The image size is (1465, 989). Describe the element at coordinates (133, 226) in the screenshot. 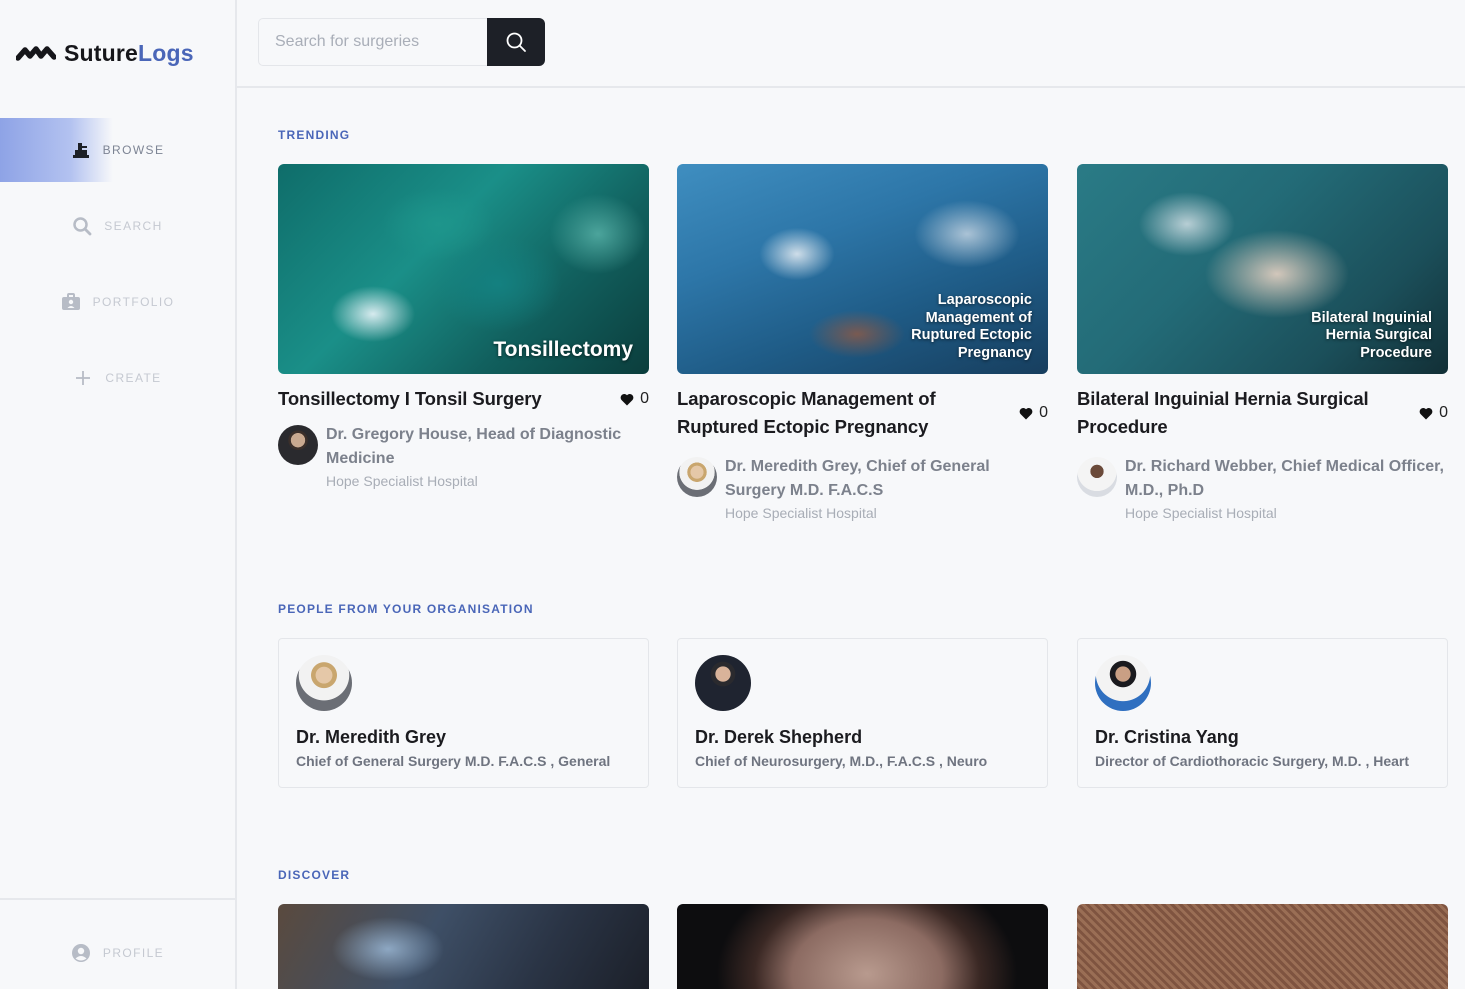

I see `sidebar-item-label: SEARCH` at that location.